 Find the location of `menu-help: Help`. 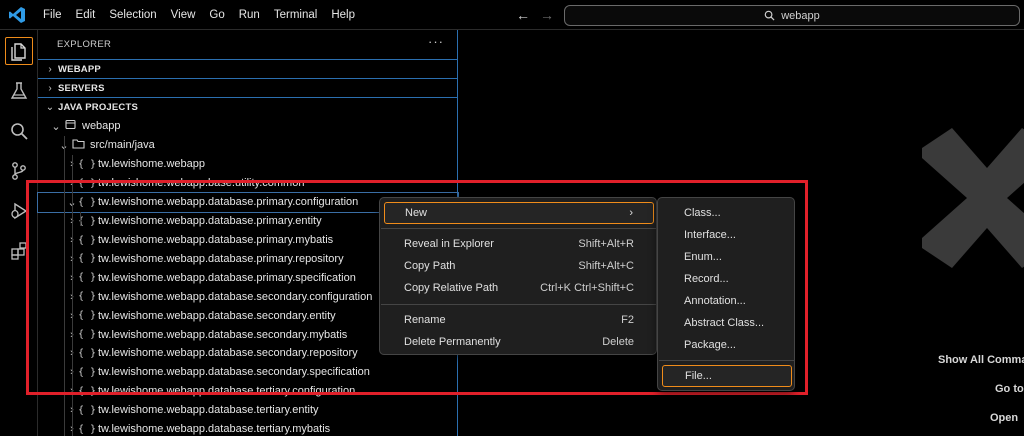

menu-help: Help is located at coordinates (343, 15).